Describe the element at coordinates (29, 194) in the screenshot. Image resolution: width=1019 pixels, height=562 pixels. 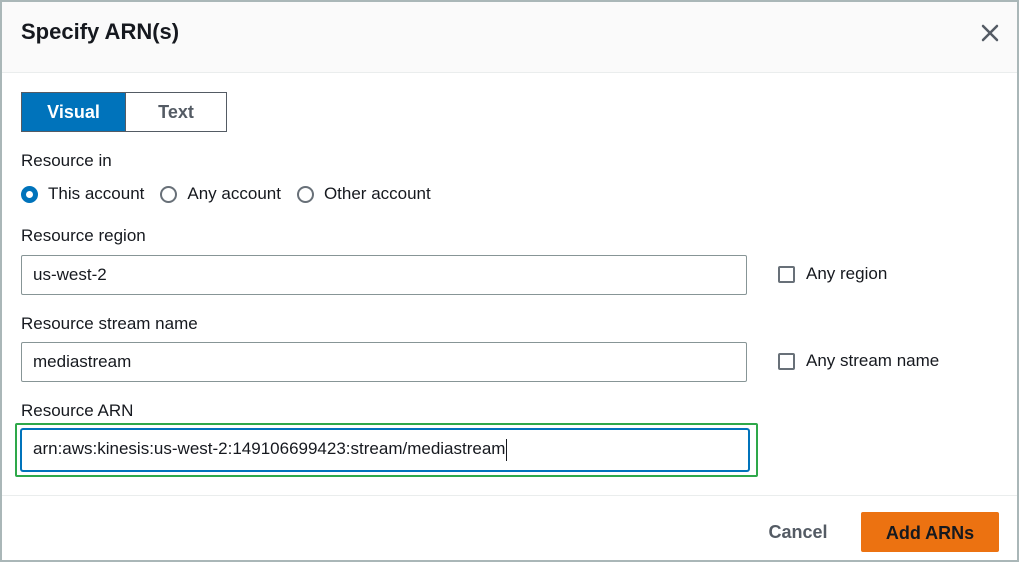
I see `radio-checked-icon` at that location.